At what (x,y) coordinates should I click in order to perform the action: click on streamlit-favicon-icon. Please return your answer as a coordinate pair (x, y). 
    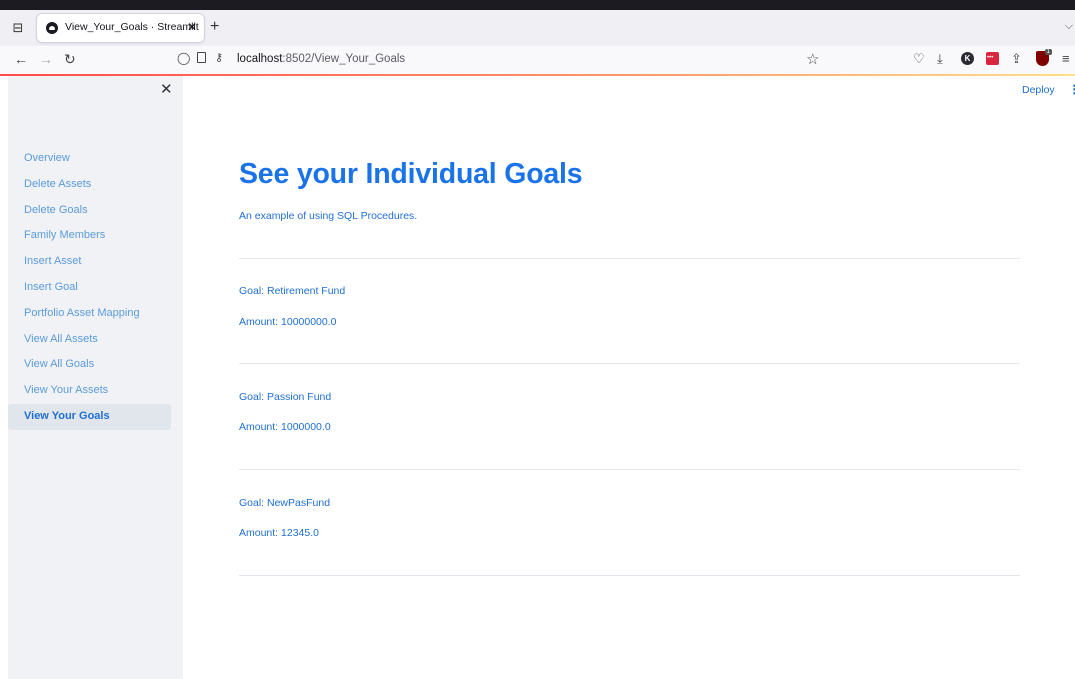
    Looking at the image, I should click on (52, 28).